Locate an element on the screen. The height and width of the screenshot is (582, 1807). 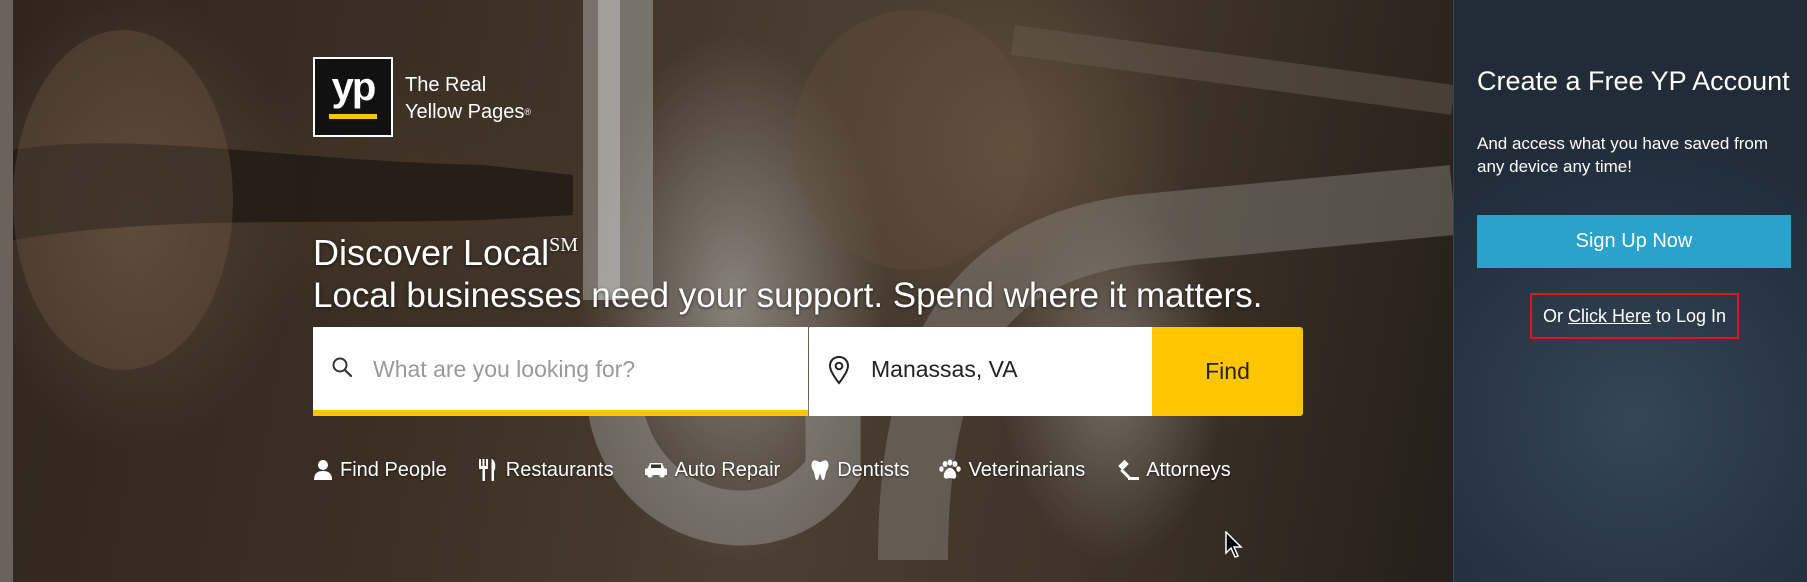
quick-link-label: Auto Repair is located at coordinates (727, 469).